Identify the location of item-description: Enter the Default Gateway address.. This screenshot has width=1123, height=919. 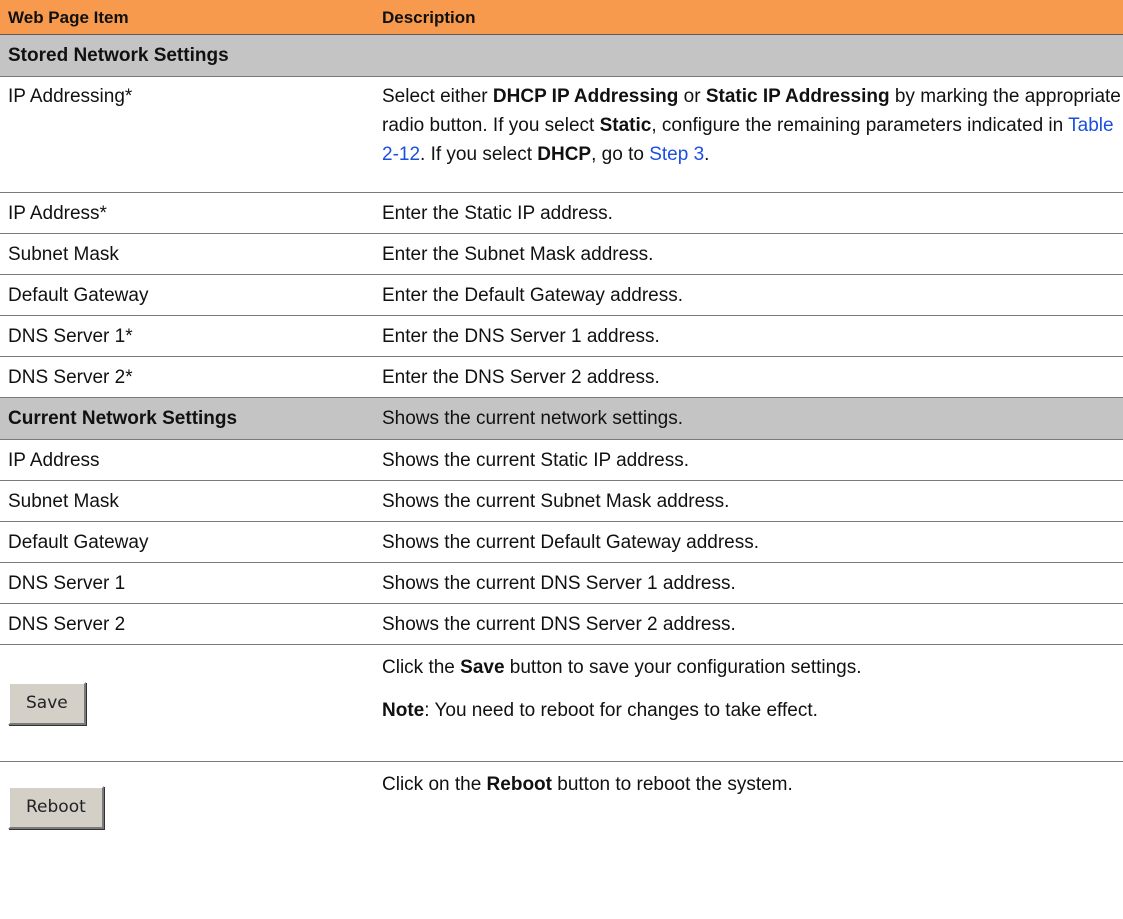
(746, 295).